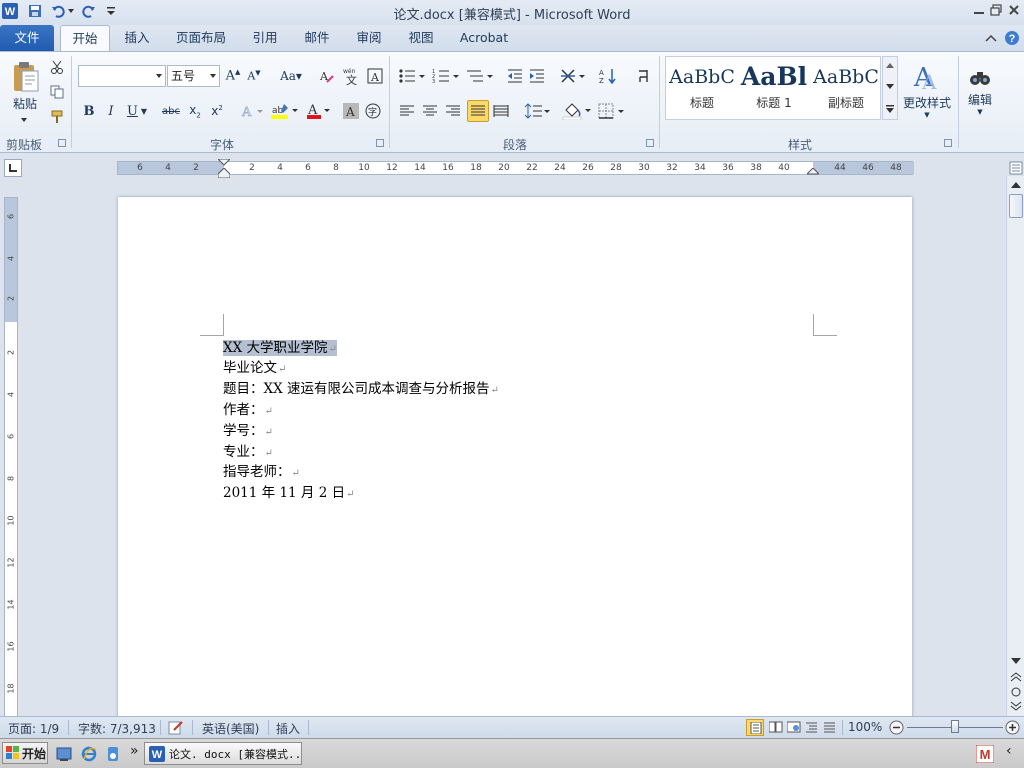  What do you see at coordinates (33, 728) in the screenshot?
I see `page-count: 页面: 1/9` at bounding box center [33, 728].